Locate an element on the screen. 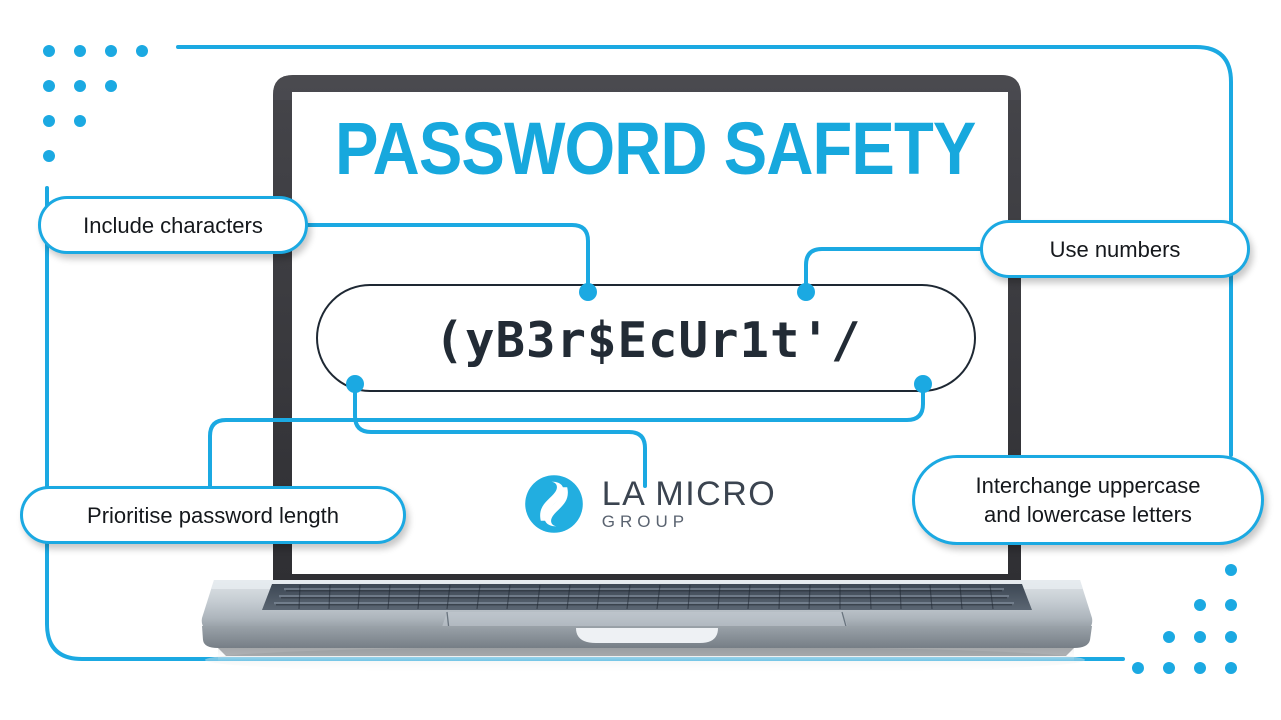 Image resolution: width=1281 pixels, height=720 pixels. connector-nodes is located at coordinates (639, 338).